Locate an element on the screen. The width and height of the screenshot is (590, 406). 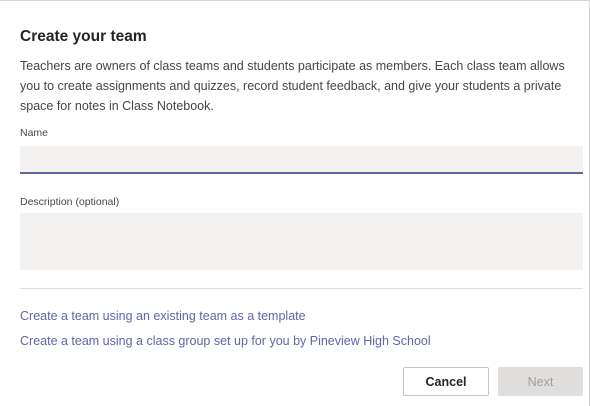
name-input is located at coordinates (301, 160).